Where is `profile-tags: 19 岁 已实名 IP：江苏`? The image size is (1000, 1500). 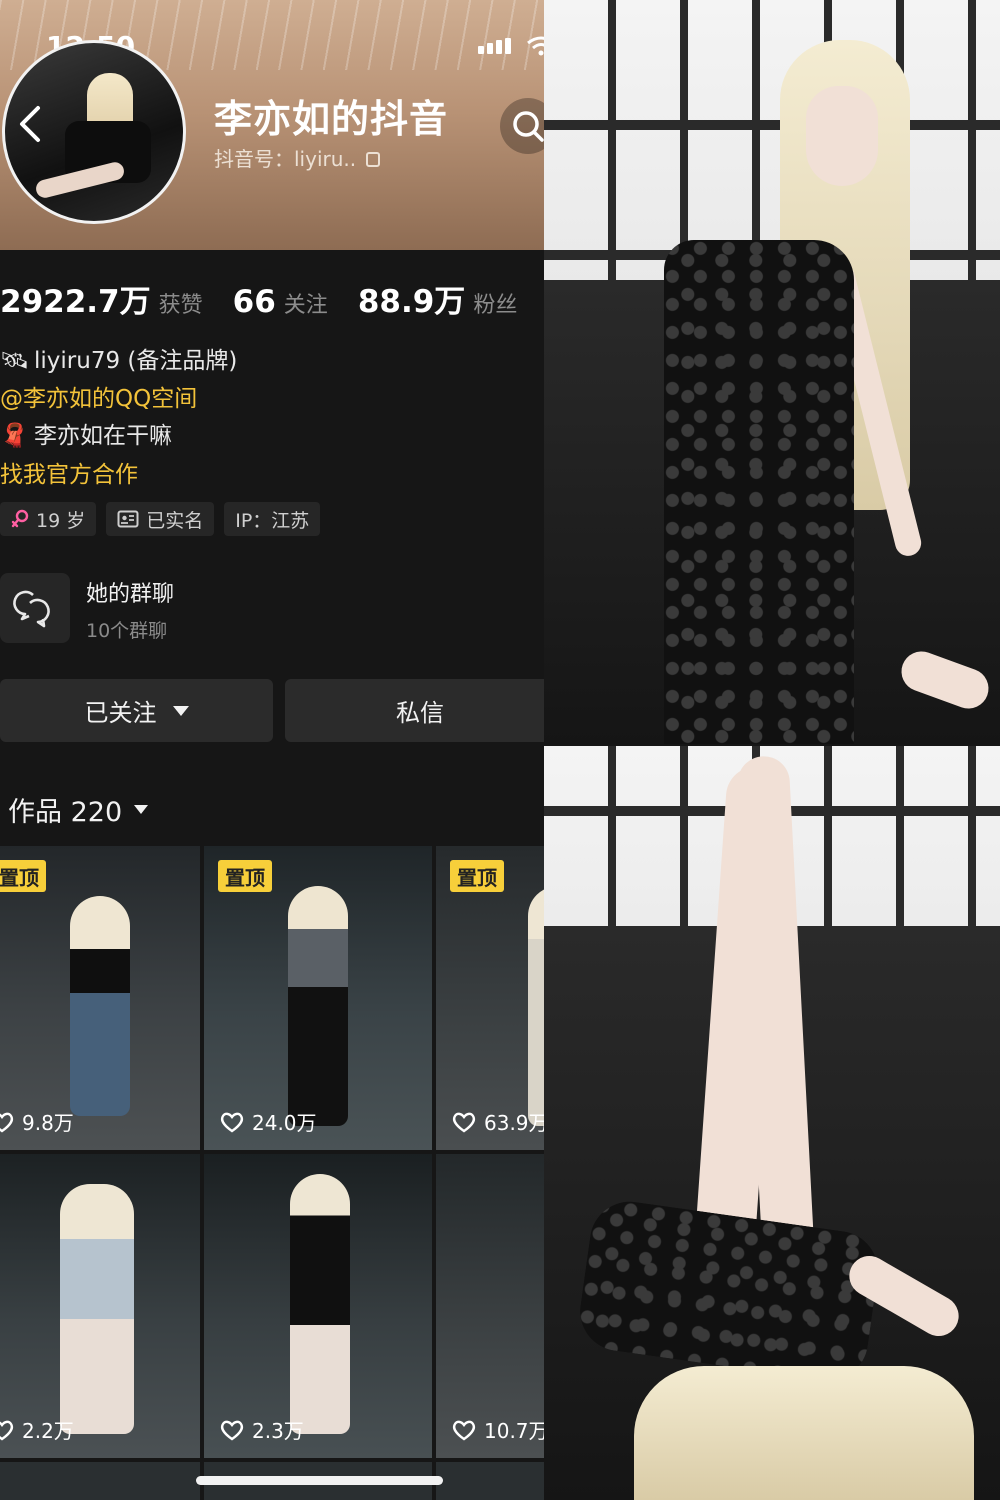
profile-tags: 19 岁 已实名 IP：江苏 is located at coordinates (160, 519).